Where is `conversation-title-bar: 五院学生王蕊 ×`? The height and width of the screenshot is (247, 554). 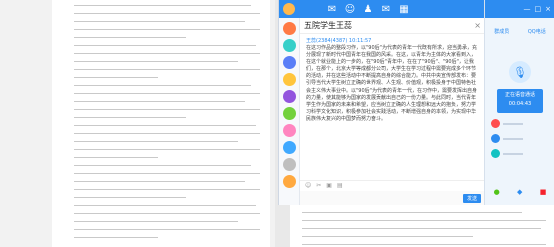
conversation-title-bar: 五院学生王蕊 × is located at coordinates (392, 26).